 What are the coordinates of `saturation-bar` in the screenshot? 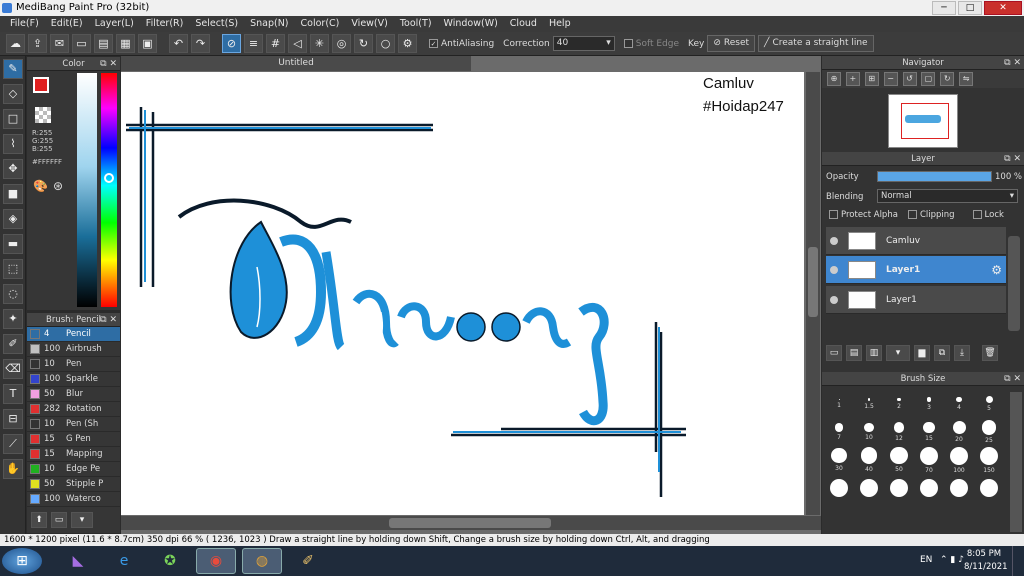 It's located at (87, 190).